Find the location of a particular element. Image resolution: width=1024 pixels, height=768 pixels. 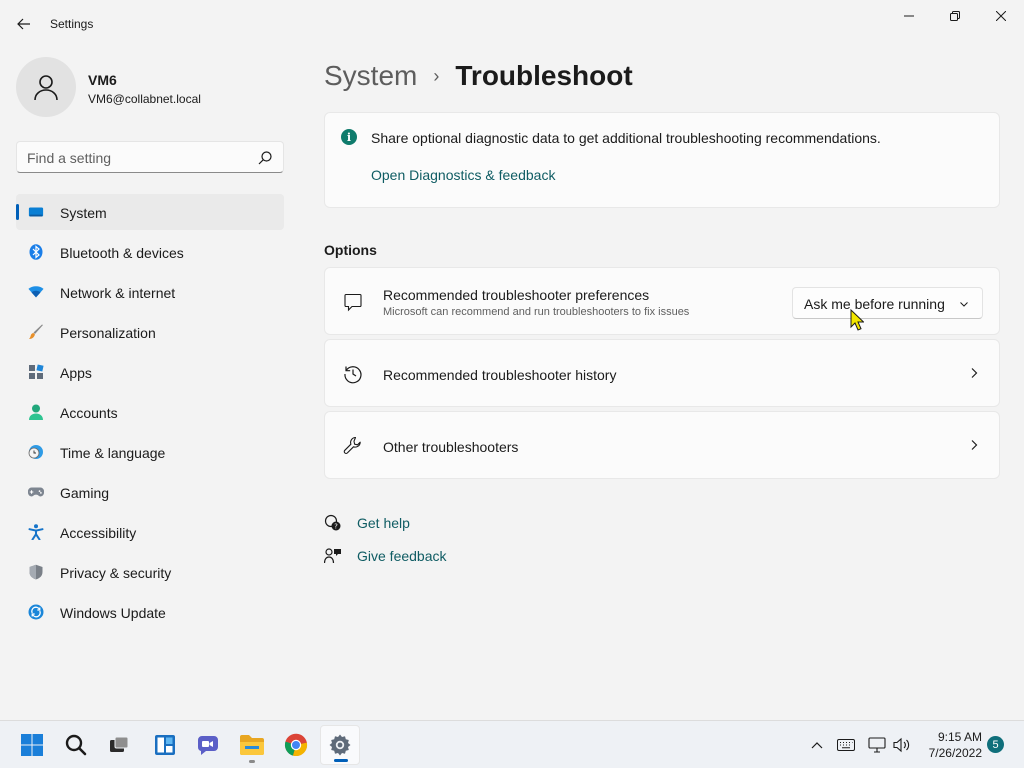

minimize-icon is located at coordinates (909, 16).